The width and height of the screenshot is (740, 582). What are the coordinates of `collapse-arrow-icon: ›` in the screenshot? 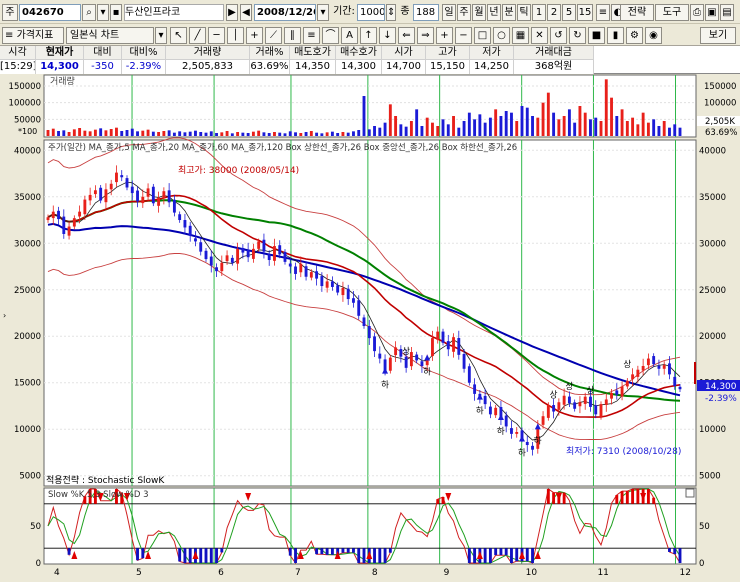 It's located at (4, 315).